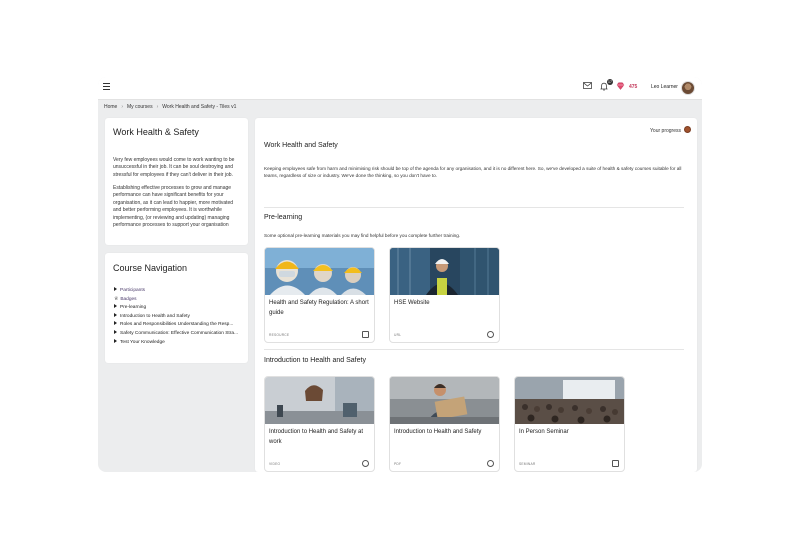 Image resolution: width=800 pixels, height=550 pixels. Describe the element at coordinates (569, 400) in the screenshot. I see `tile-image-seminar-room` at that location.